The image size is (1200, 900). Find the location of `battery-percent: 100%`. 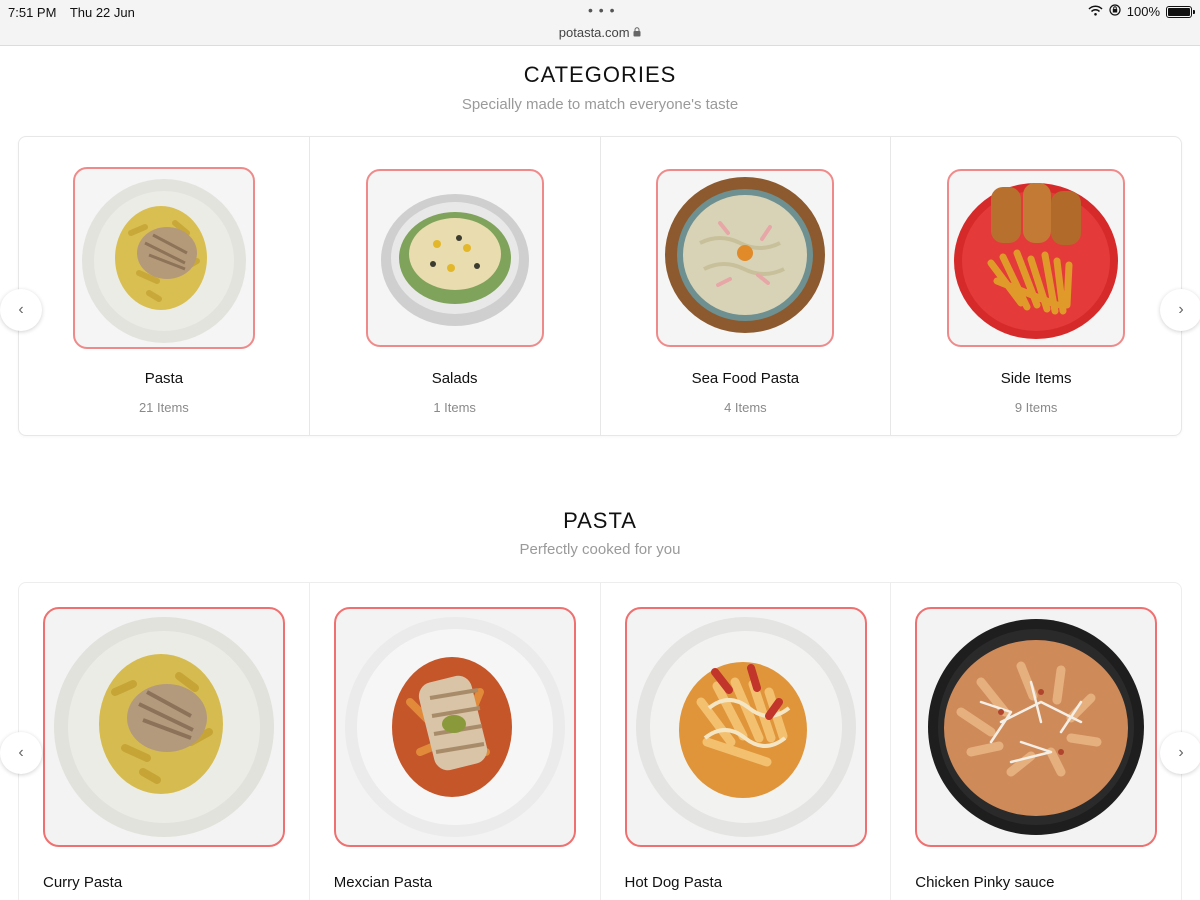

battery-percent: 100% is located at coordinates (1143, 11).